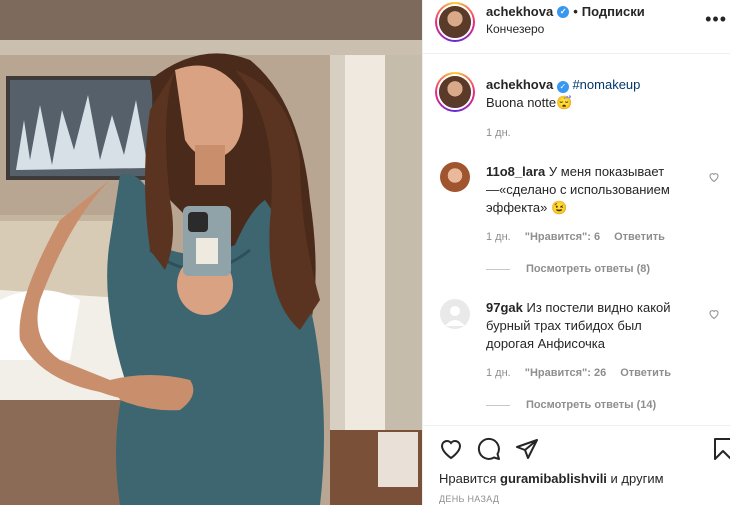 The width and height of the screenshot is (730, 505). I want to click on post-location: Кончезеро, so click(515, 29).